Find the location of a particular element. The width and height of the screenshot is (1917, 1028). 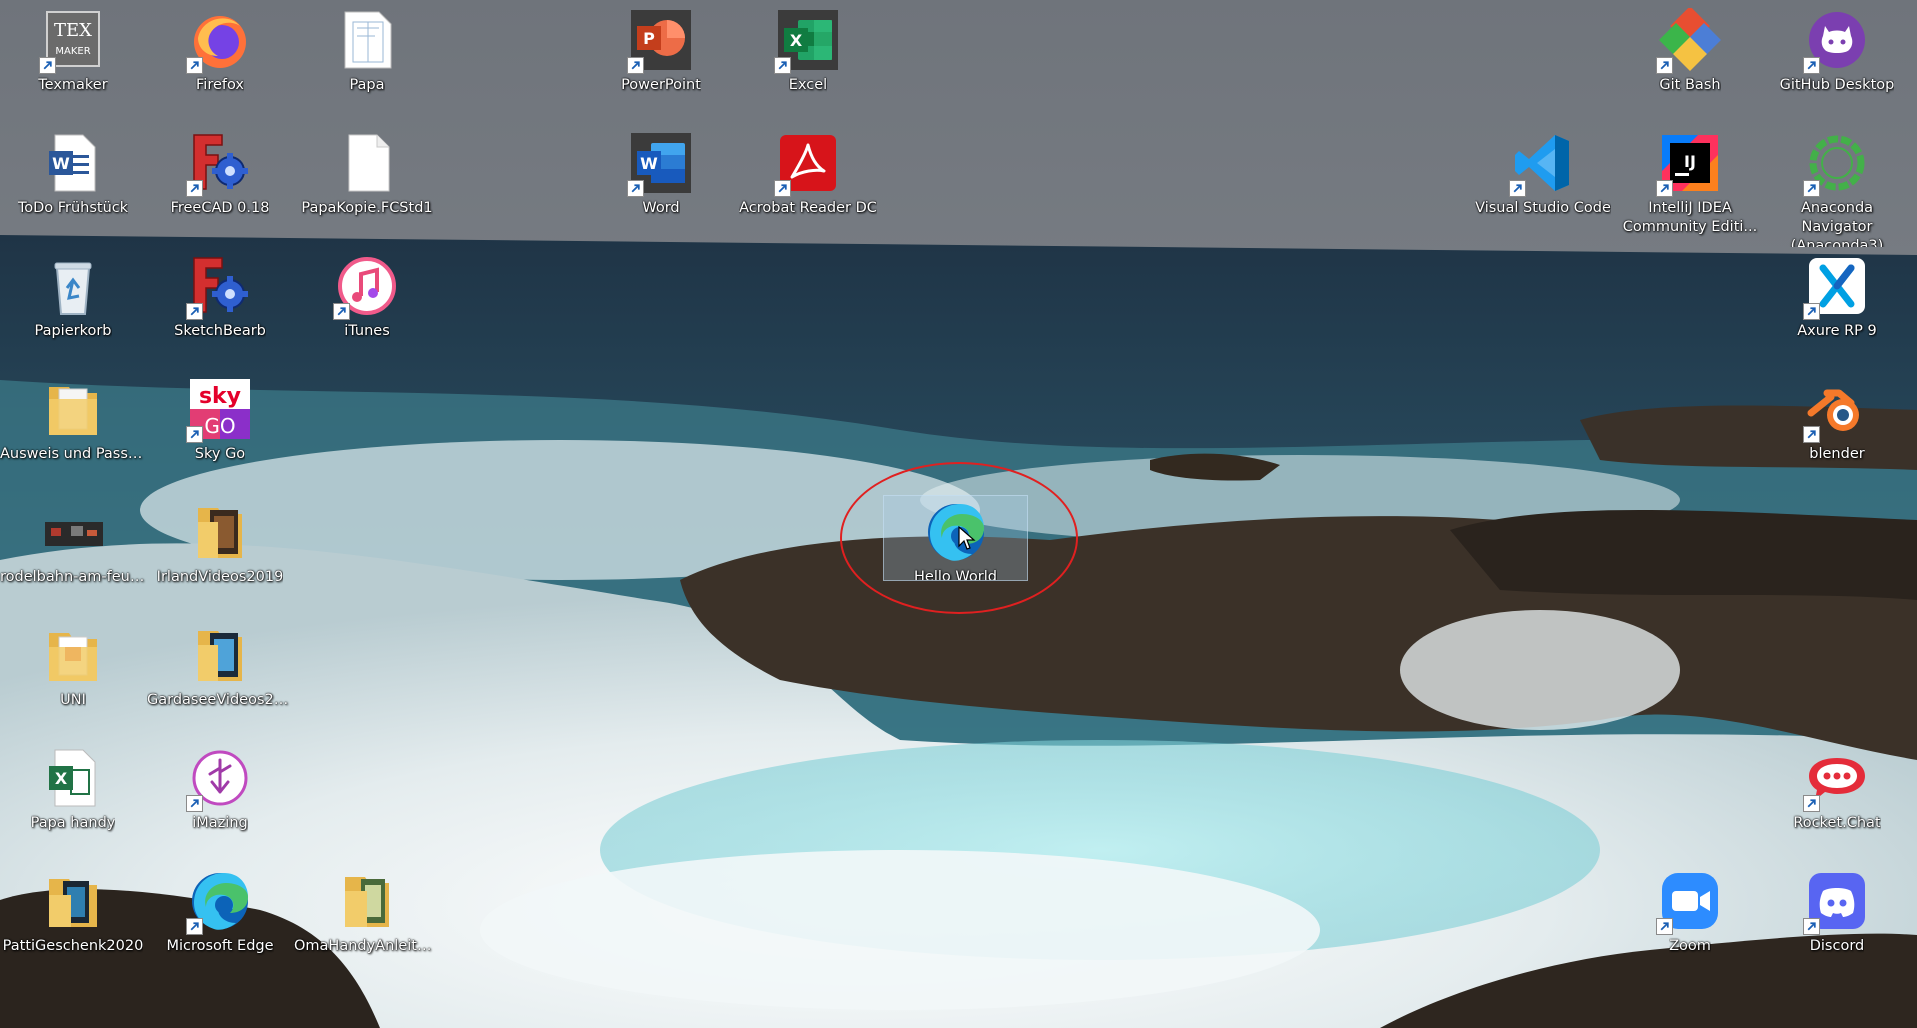

desktop-icon-firefox: Firefox is located at coordinates (220, 64).